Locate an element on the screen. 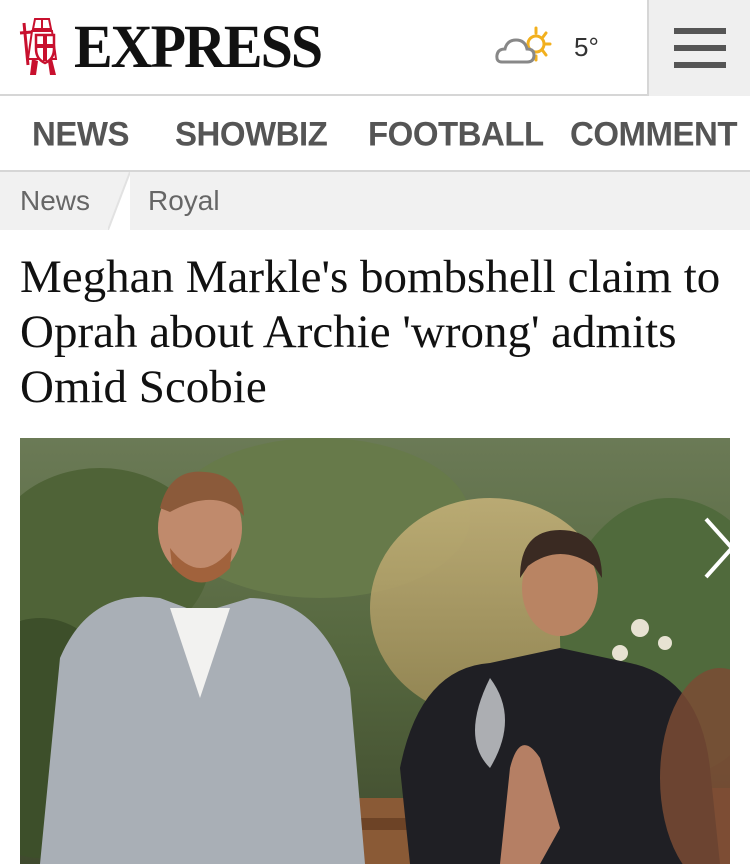 The image size is (750, 864). nav-item-showbiz: SHOWBIZ is located at coordinates (251, 134).